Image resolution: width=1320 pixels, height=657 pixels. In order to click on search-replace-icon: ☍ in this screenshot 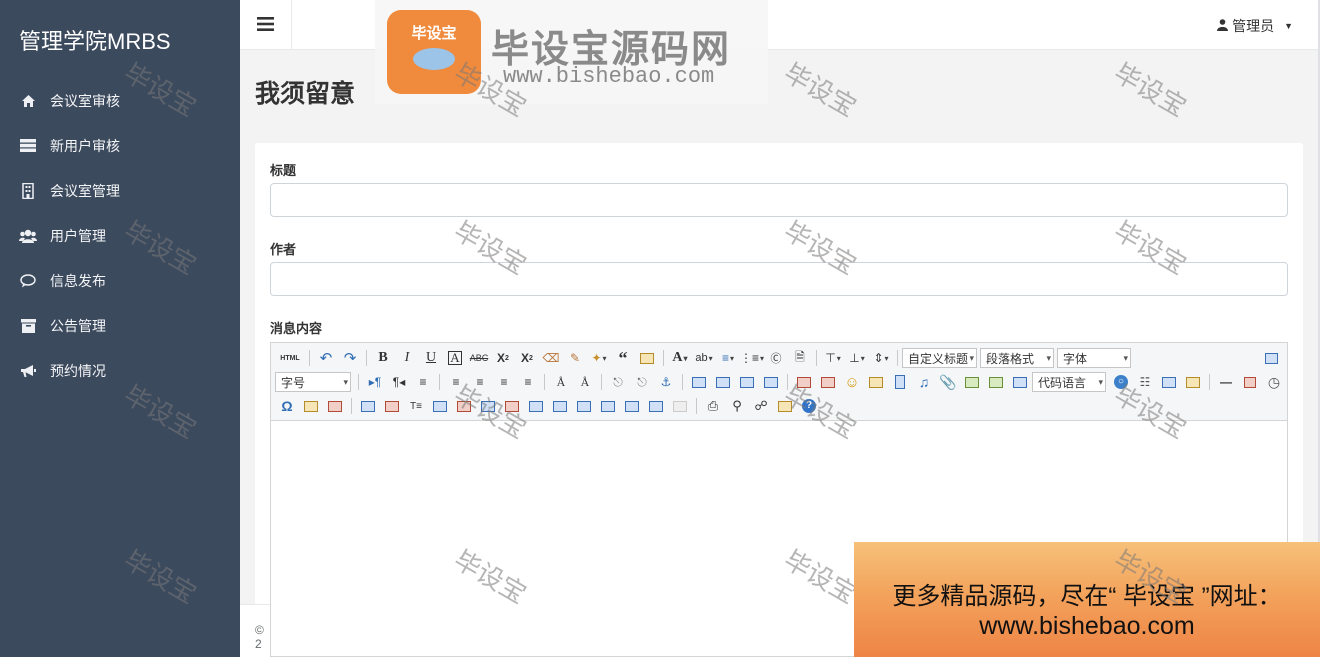, I will do `click(761, 406)`.